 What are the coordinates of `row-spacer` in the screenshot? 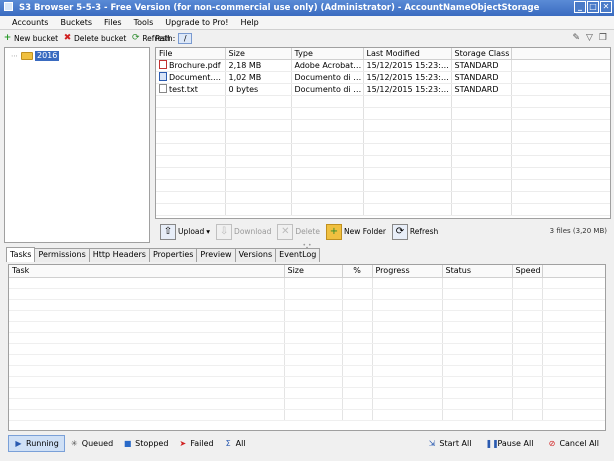 It's located at (560, 65).